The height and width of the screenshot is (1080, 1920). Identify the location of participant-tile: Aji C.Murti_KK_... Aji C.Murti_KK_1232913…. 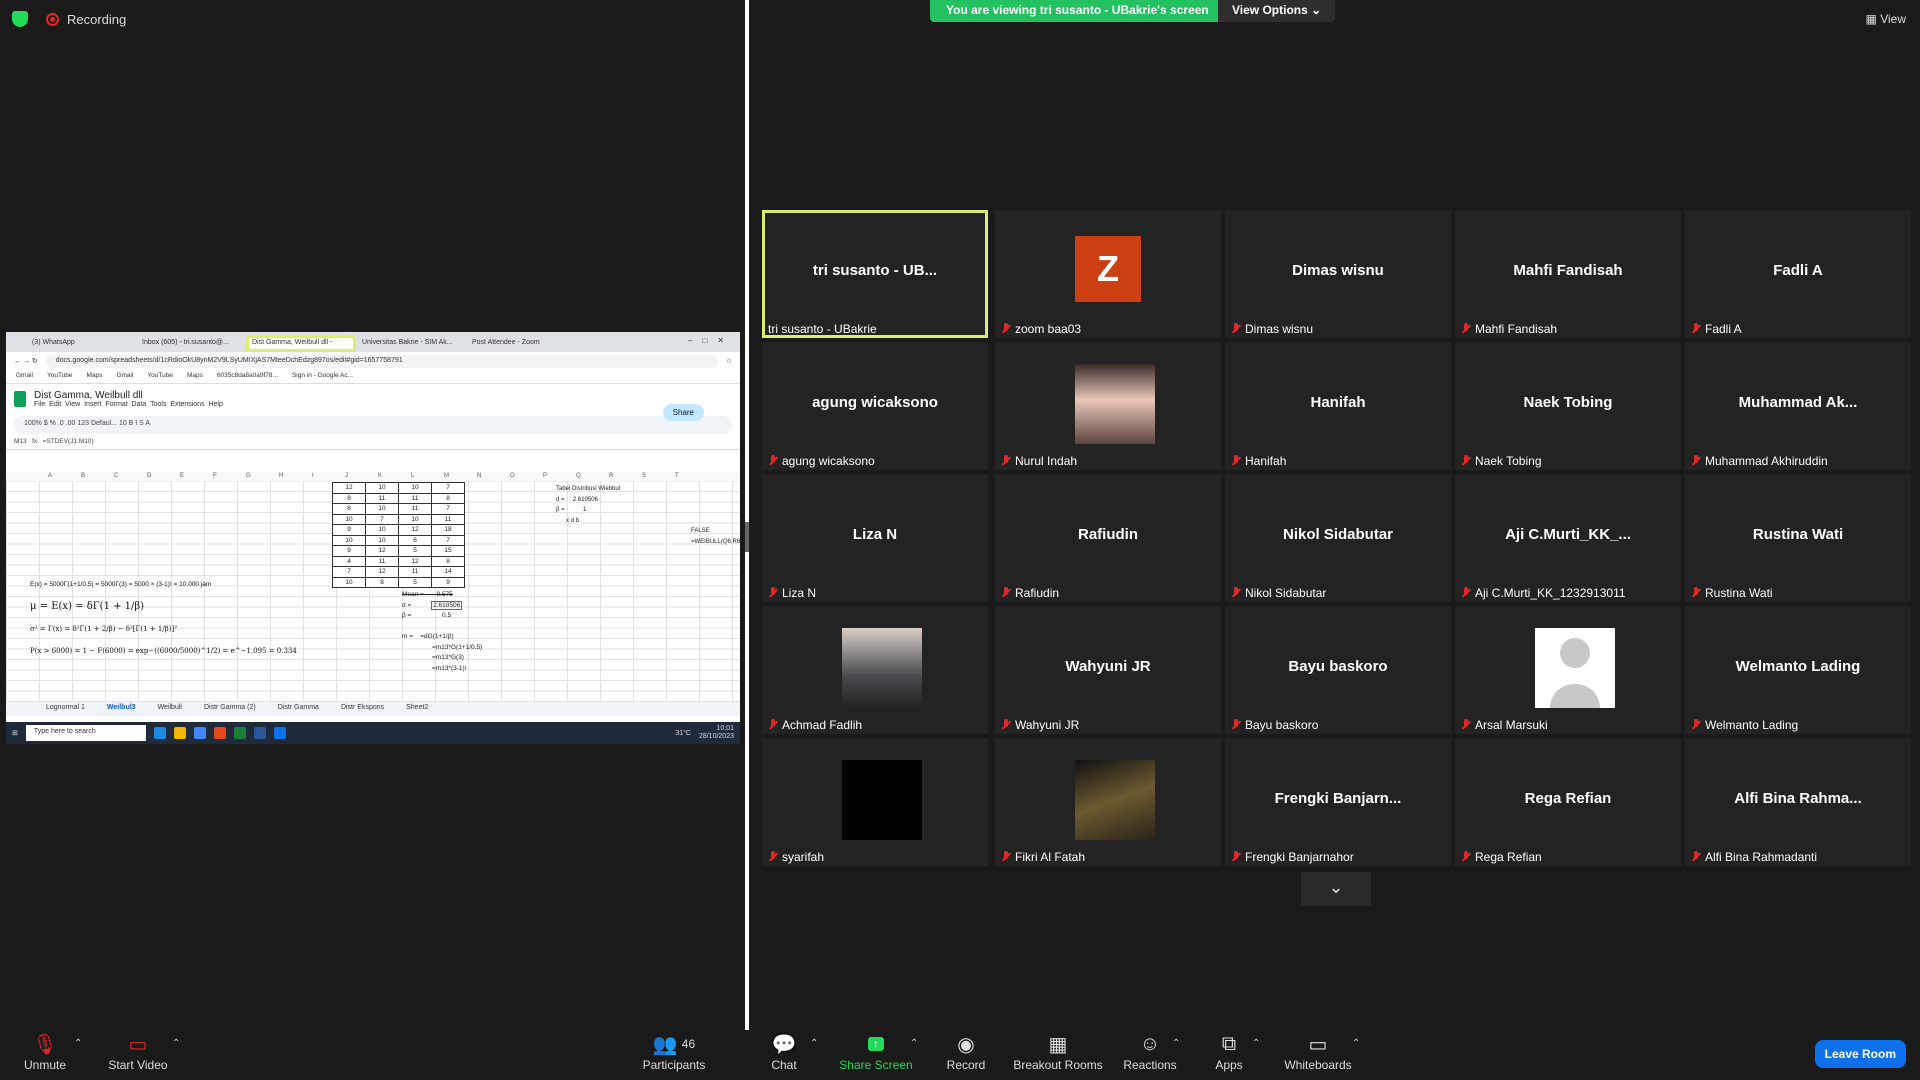
(1568, 538).